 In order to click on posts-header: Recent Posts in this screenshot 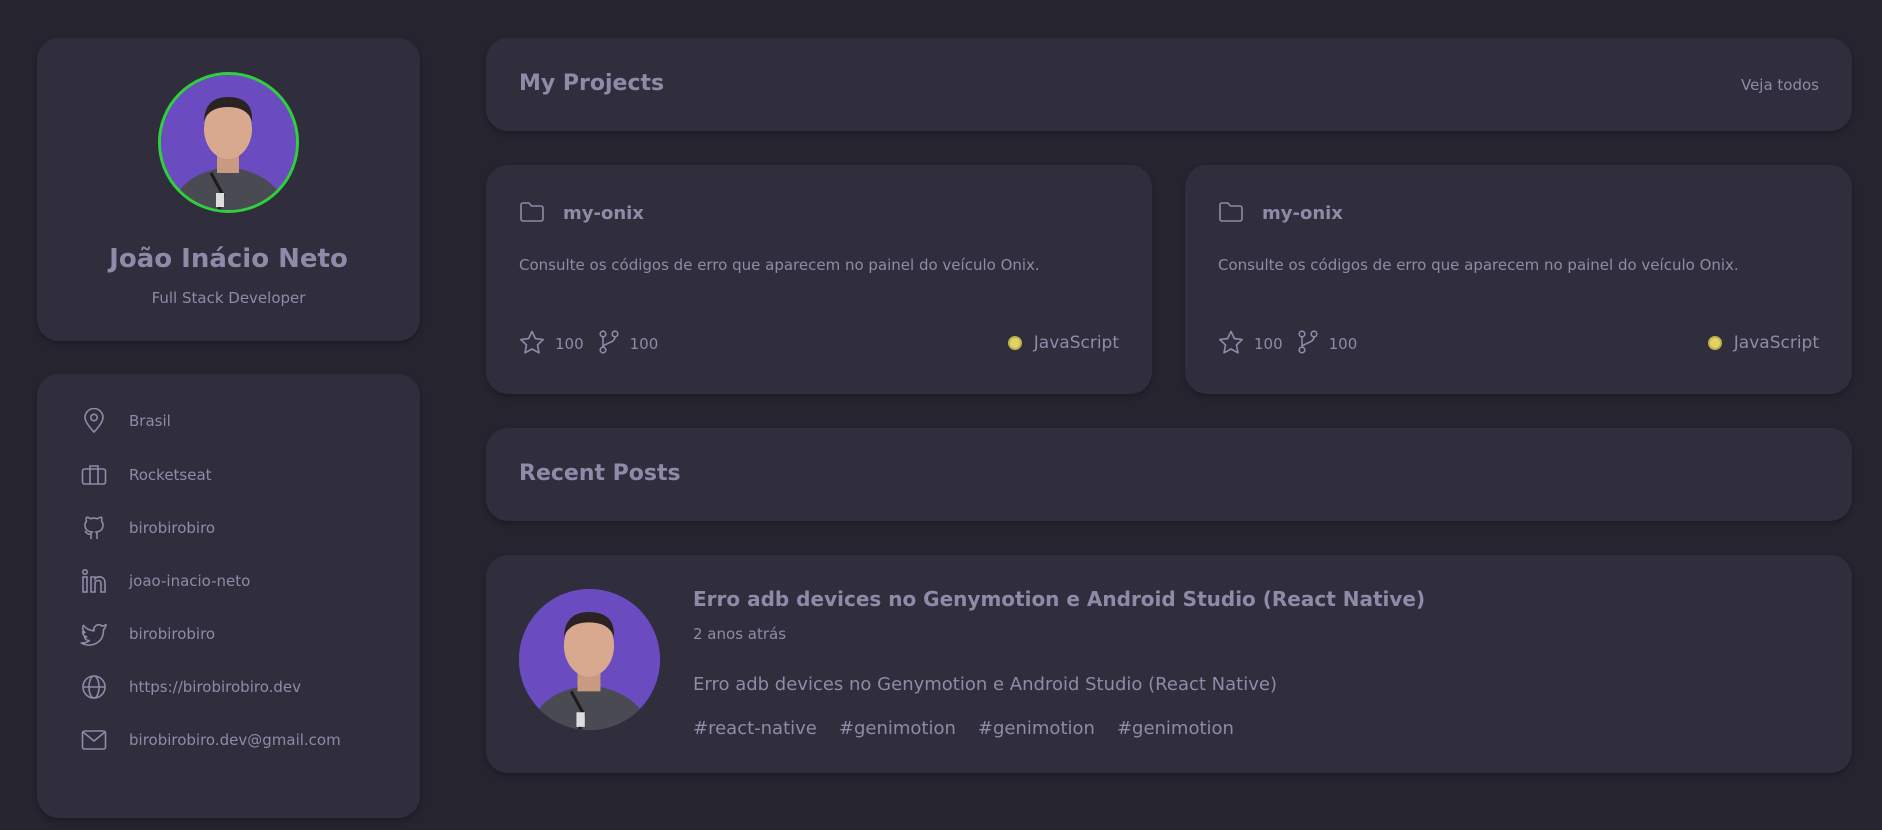, I will do `click(1169, 474)`.